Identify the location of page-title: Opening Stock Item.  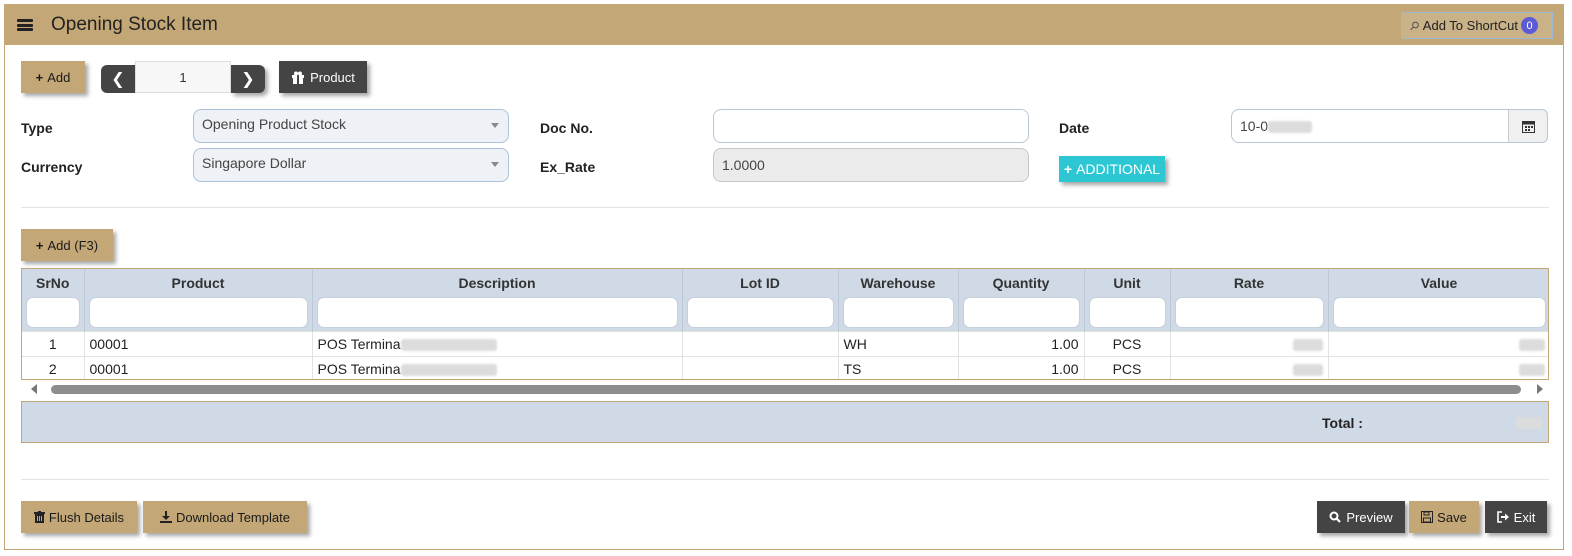
(134, 24).